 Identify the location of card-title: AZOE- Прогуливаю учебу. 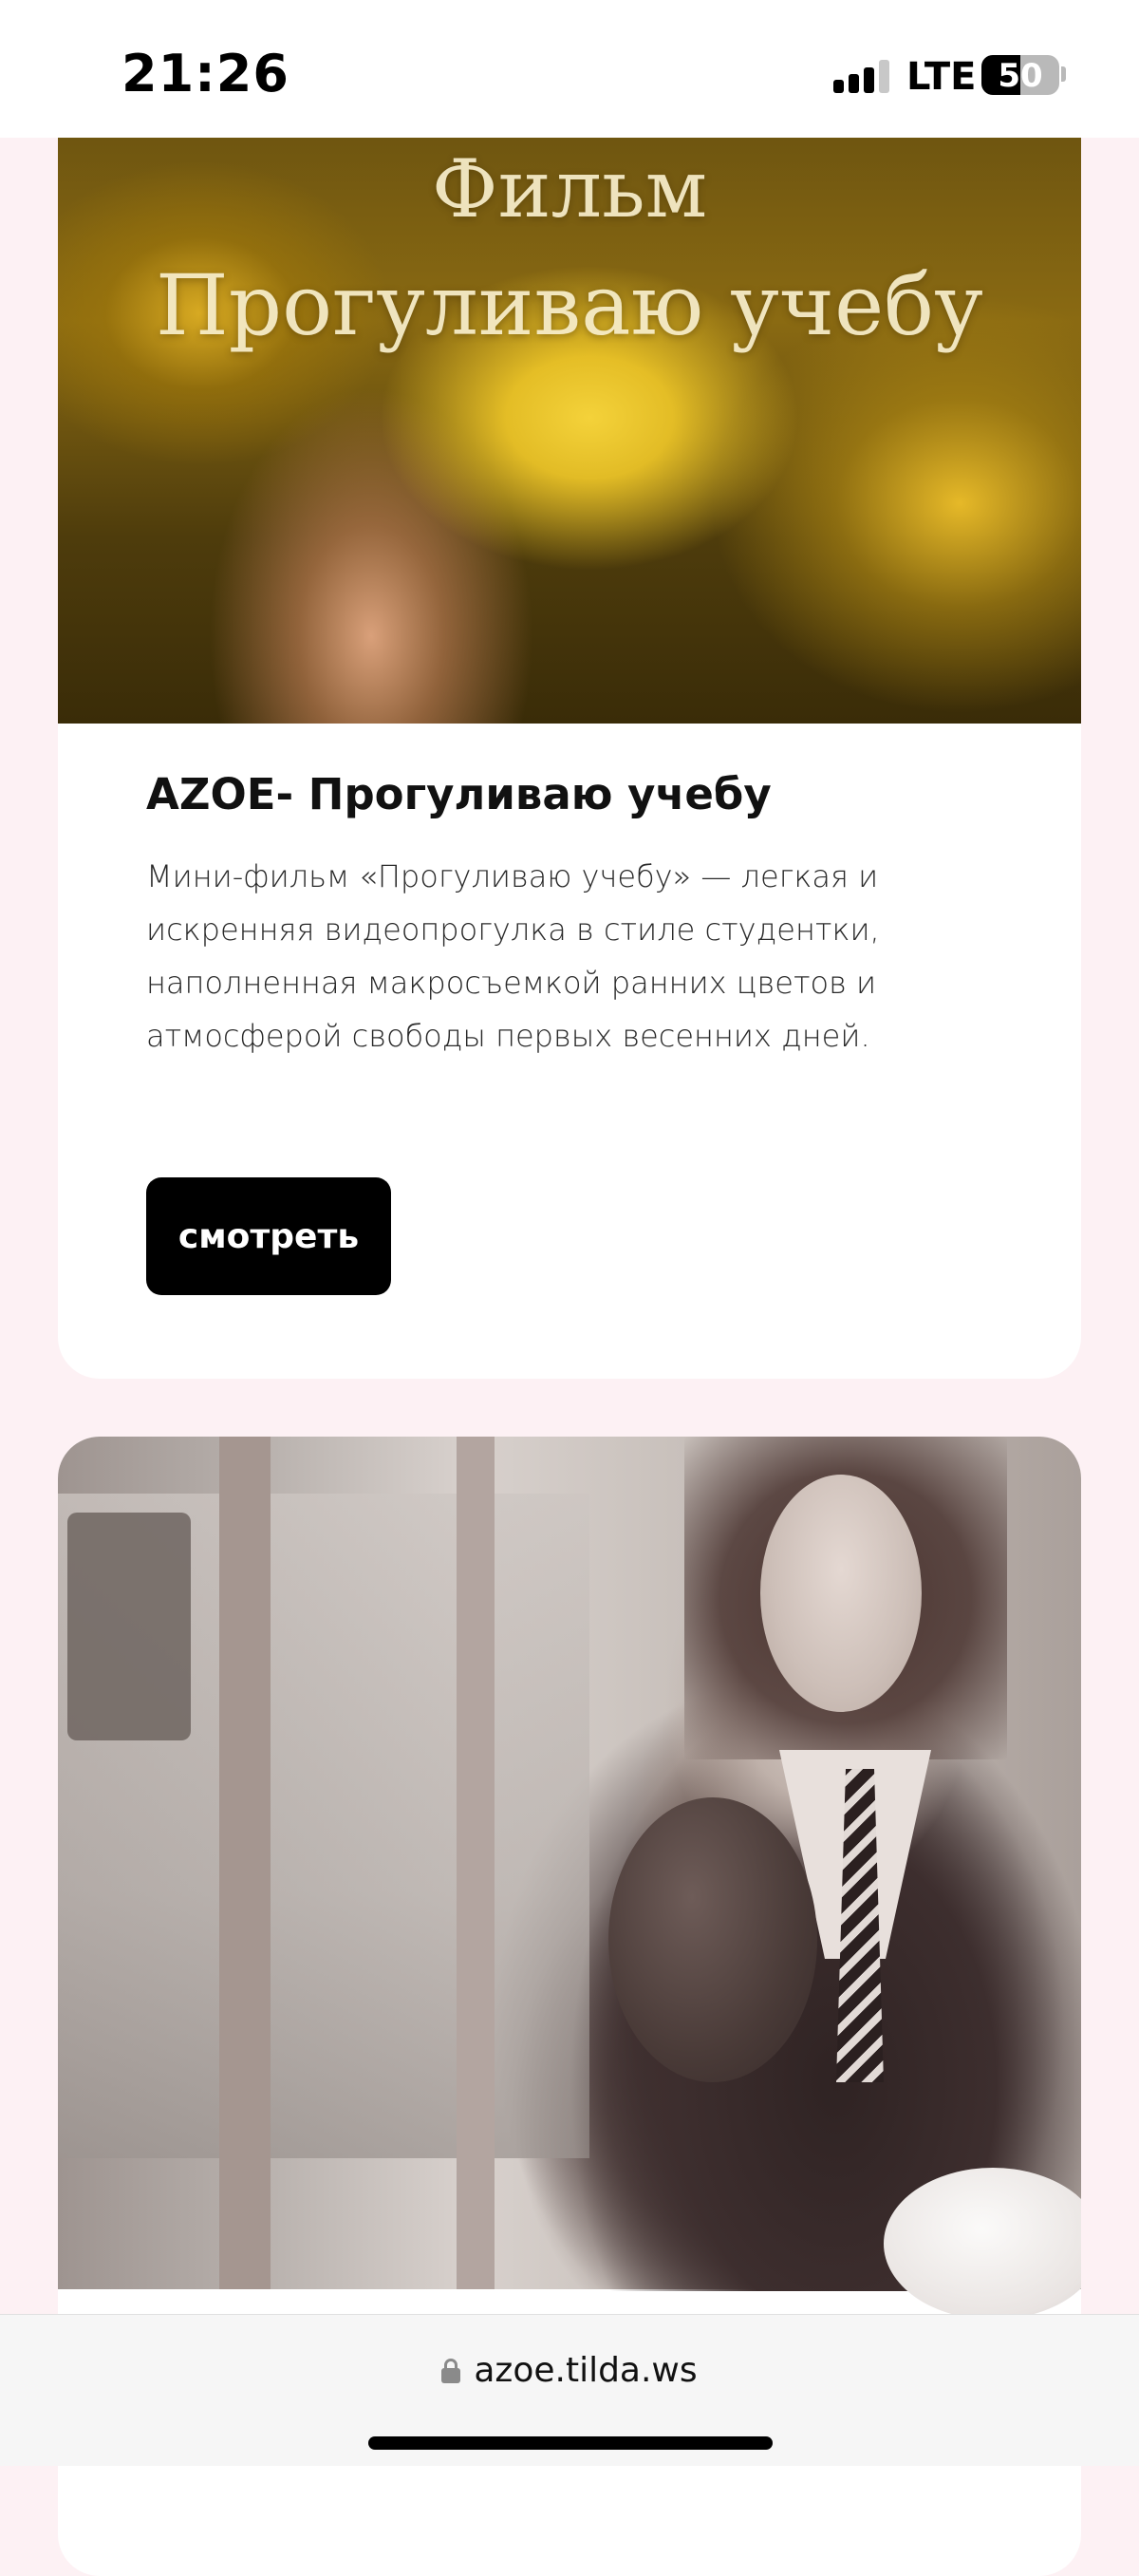
(459, 794).